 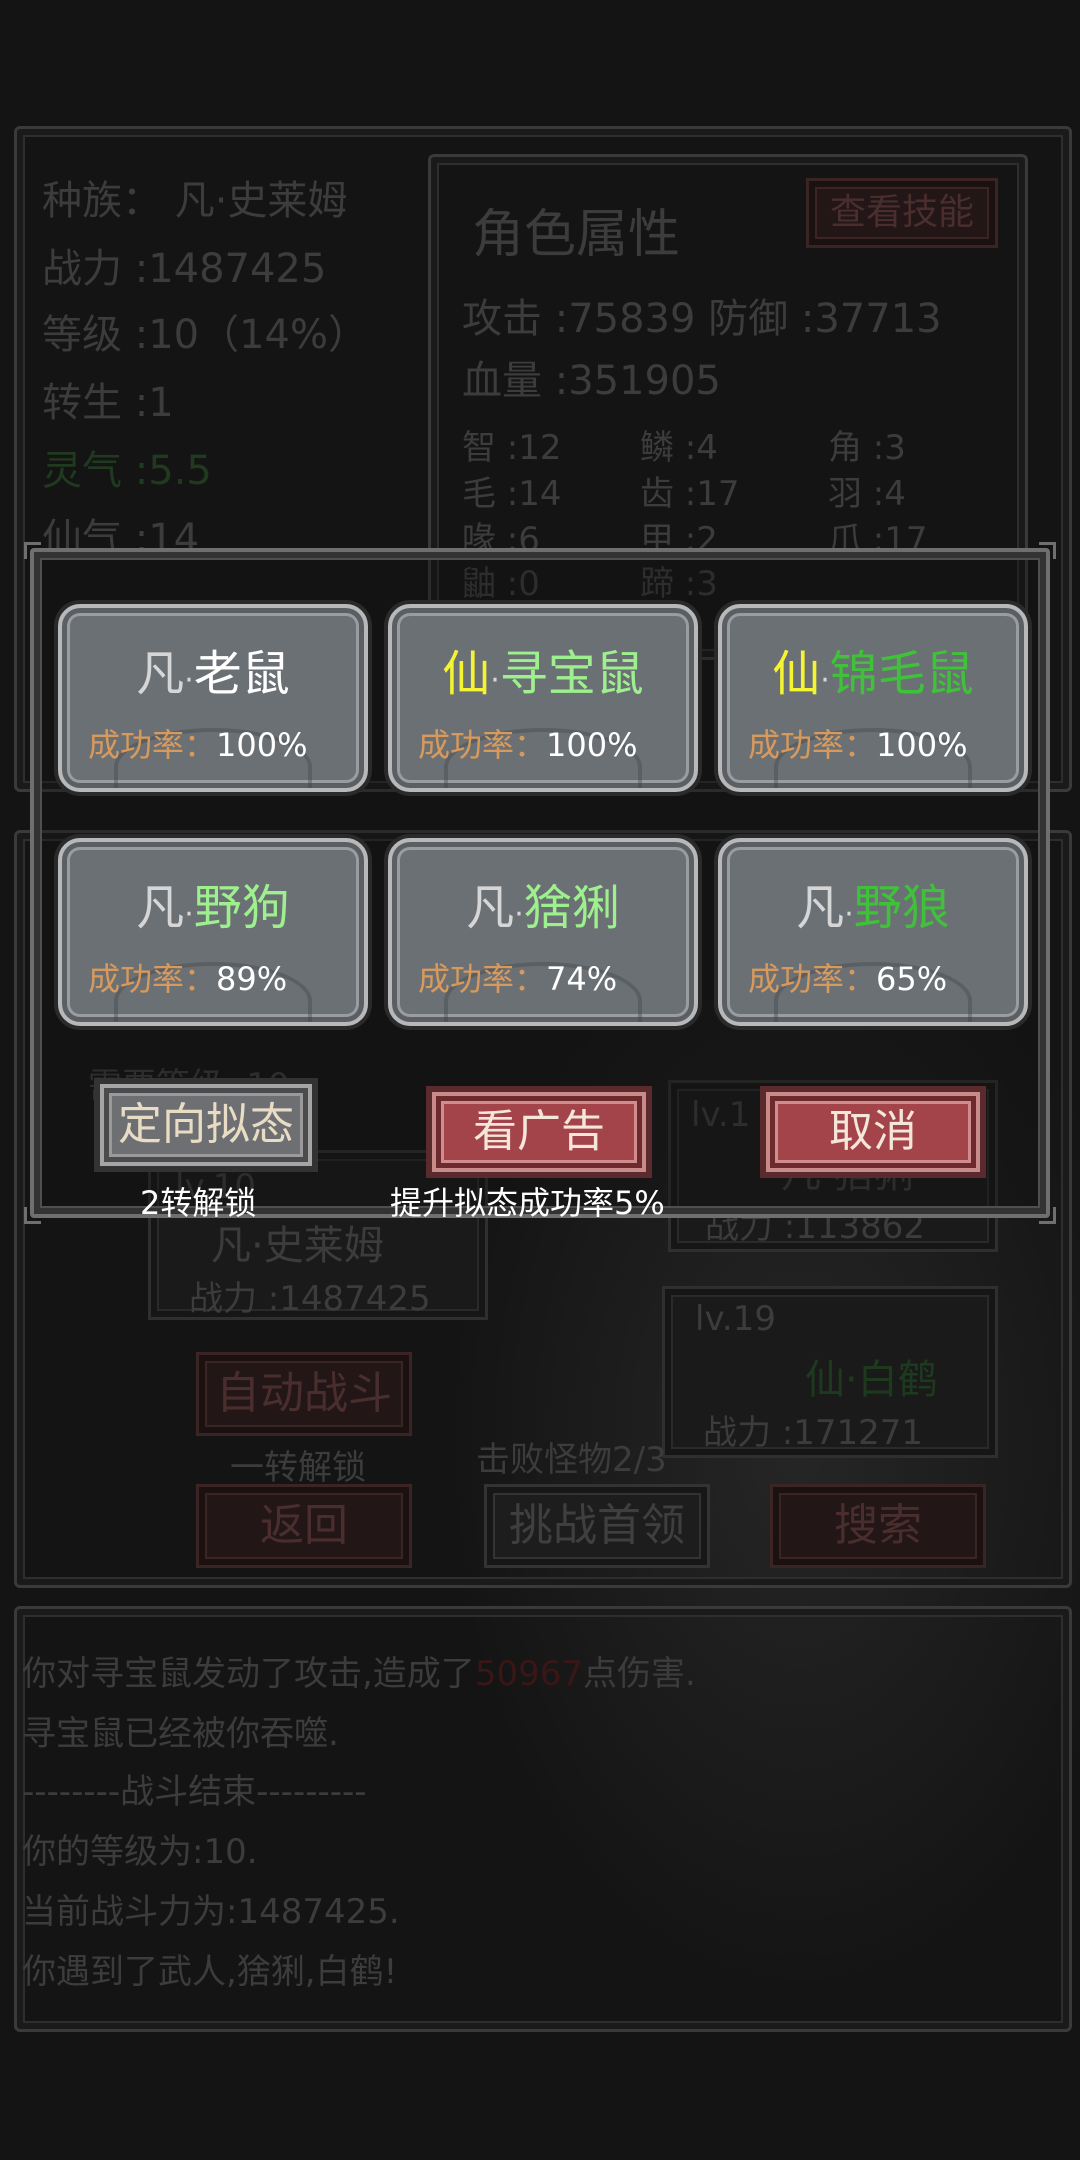 What do you see at coordinates (539, 1132) in the screenshot?
I see `watch-ad-button: 看广告` at bounding box center [539, 1132].